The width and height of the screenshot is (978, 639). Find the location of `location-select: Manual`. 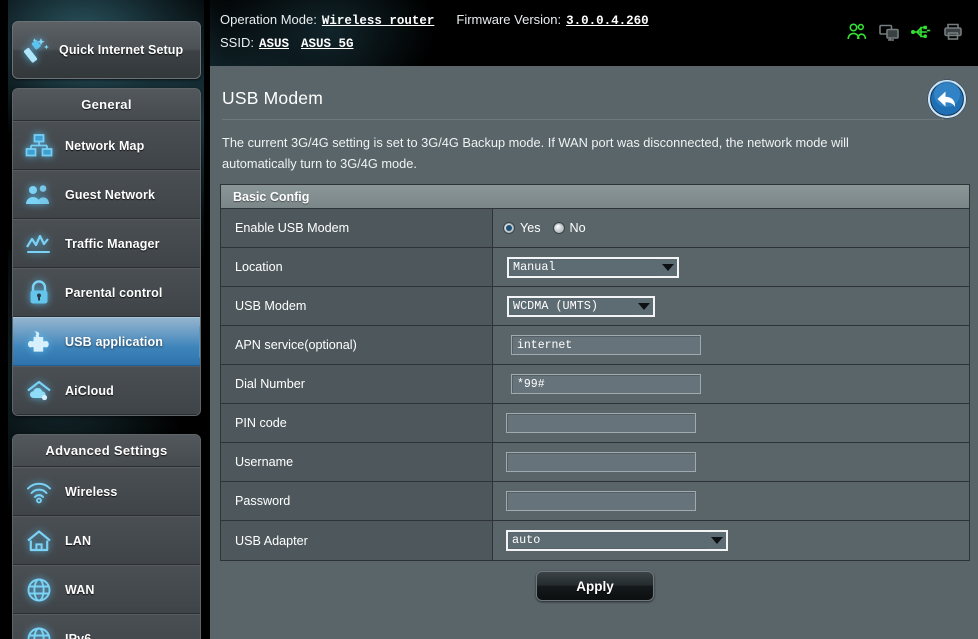

location-select: Manual is located at coordinates (593, 267).